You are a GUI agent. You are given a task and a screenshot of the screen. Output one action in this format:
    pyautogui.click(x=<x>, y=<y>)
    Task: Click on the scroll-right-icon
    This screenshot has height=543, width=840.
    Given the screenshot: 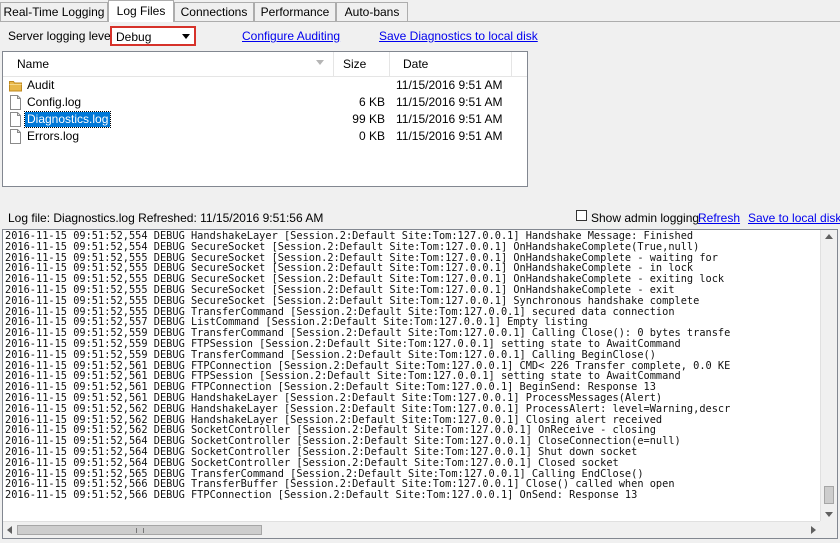 What is the action you would take?
    pyautogui.click(x=813, y=530)
    